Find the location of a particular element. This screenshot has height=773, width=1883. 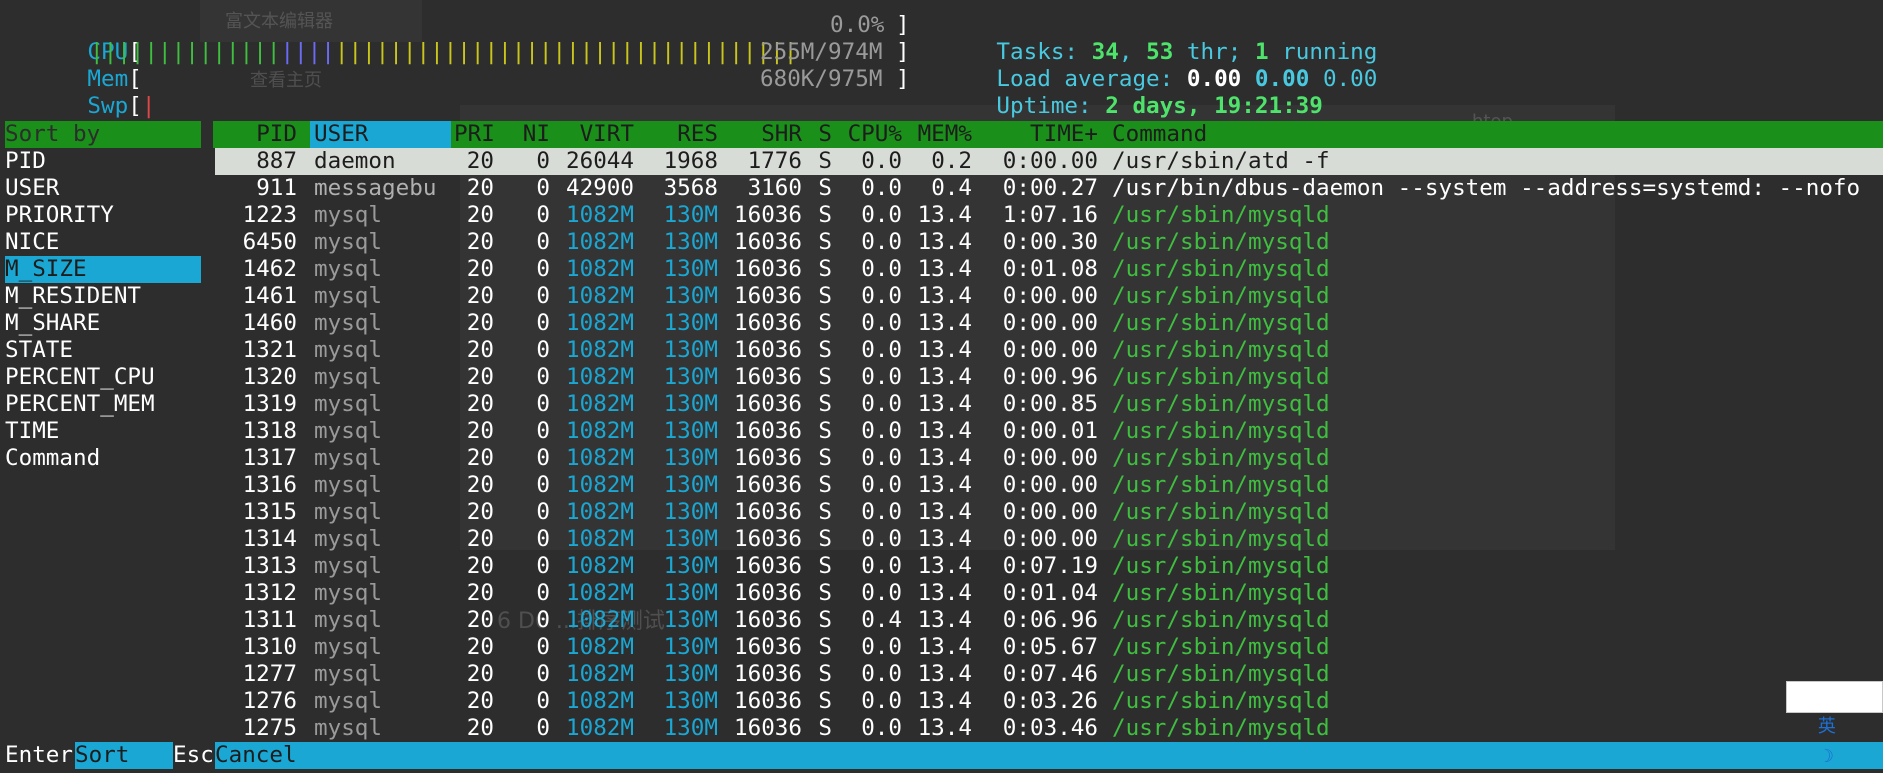

column-header-pid: PID is located at coordinates (256, 134).